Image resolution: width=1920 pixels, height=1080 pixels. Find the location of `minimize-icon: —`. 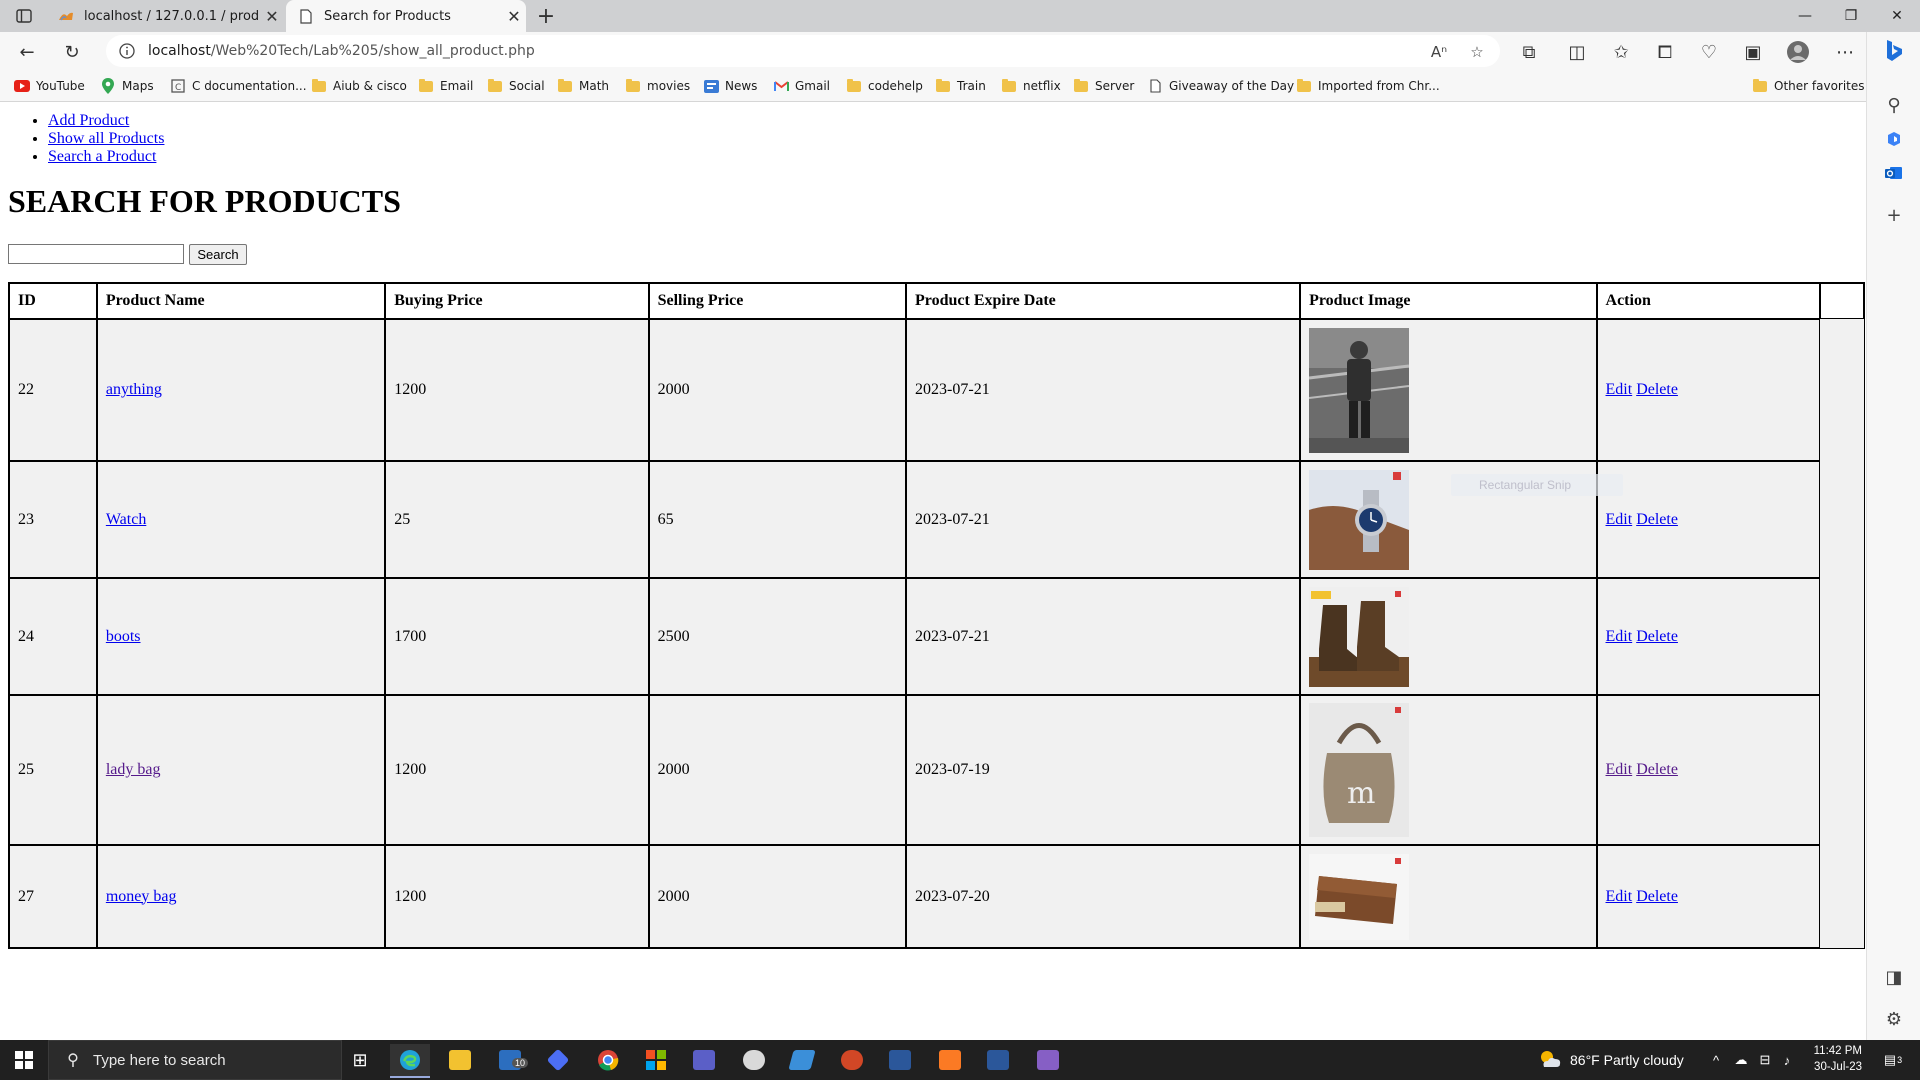

minimize-icon: — is located at coordinates (1805, 16).